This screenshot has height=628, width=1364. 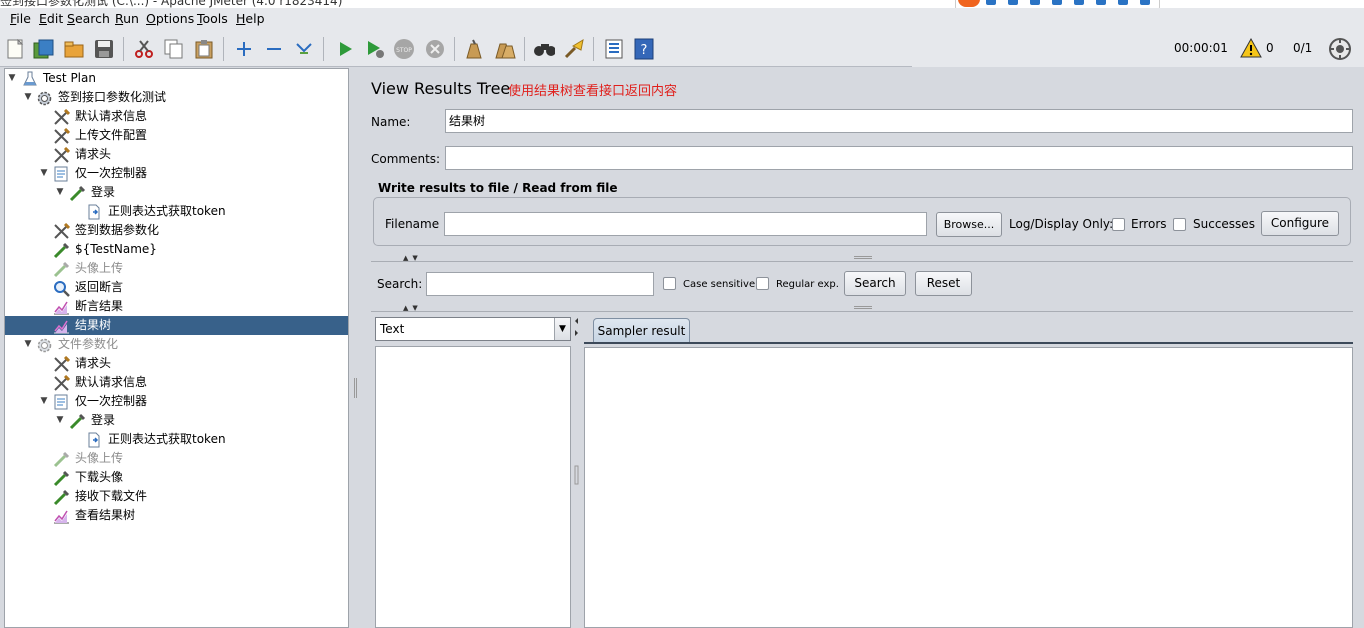 I want to click on configure-button: Configure, so click(x=1300, y=223).